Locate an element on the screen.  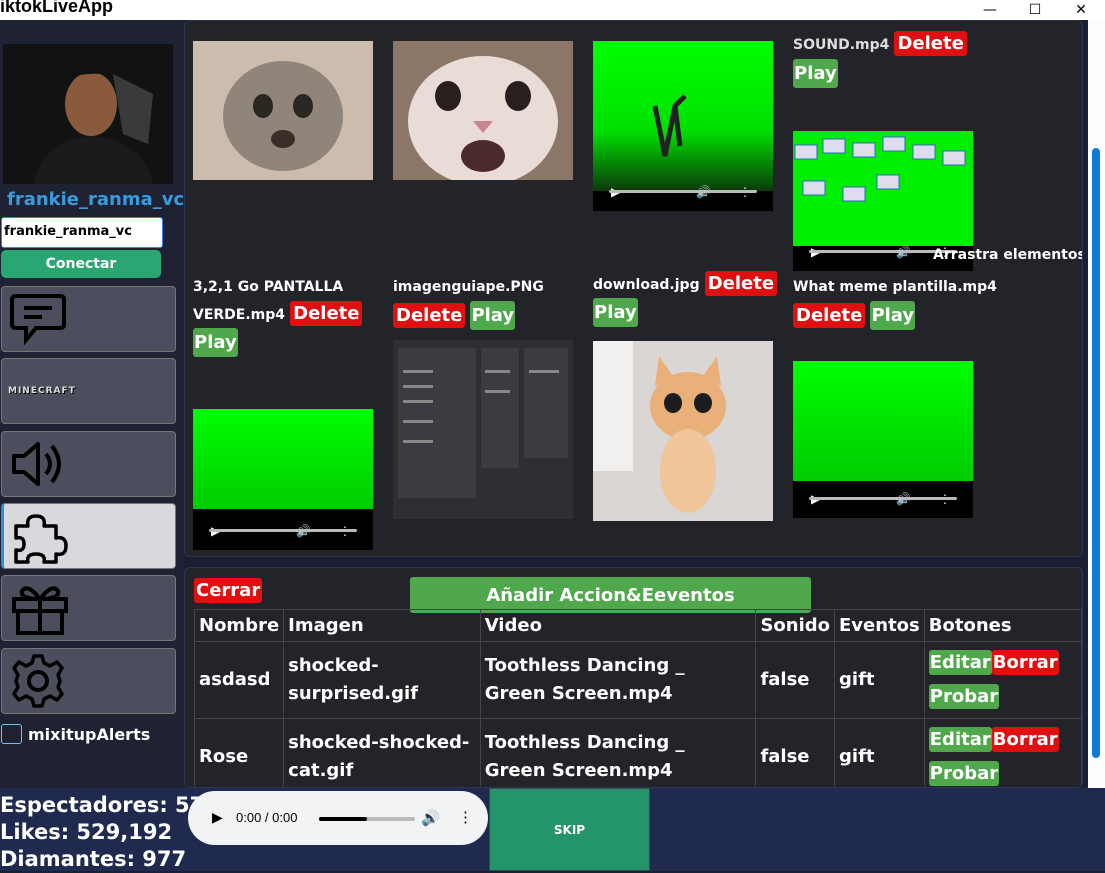
col-video: Video is located at coordinates (618, 625).